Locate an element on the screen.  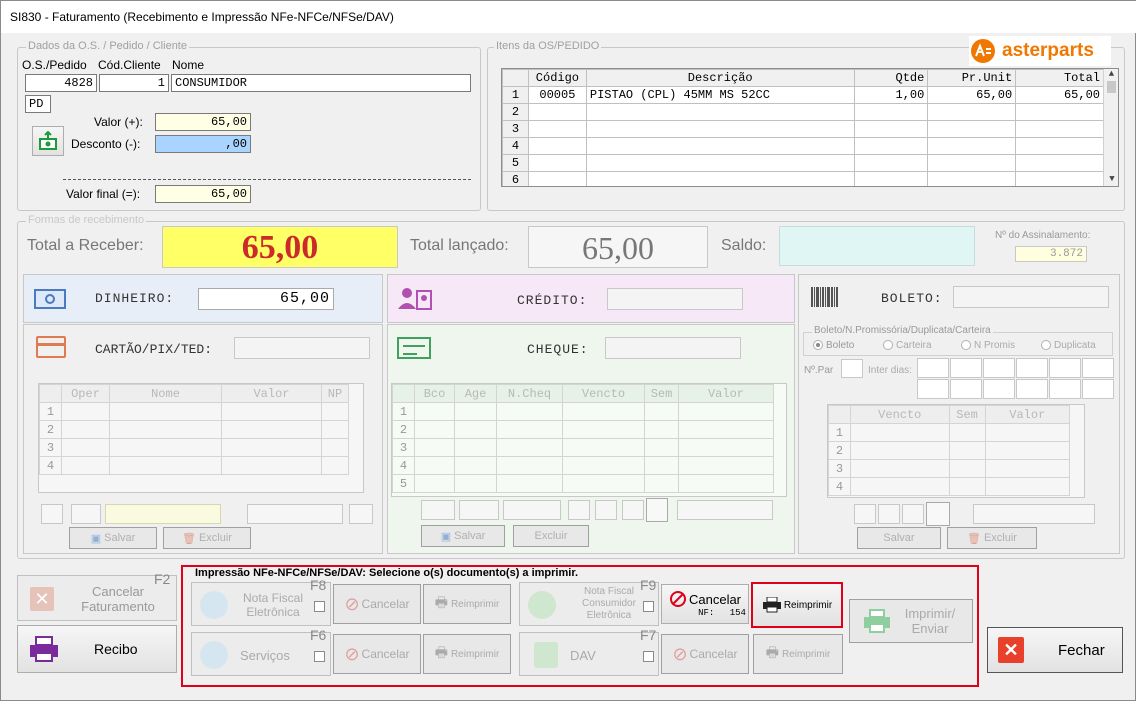
dav-reimprimir-button: 🖶 Reimprimir is located at coordinates (798, 654).